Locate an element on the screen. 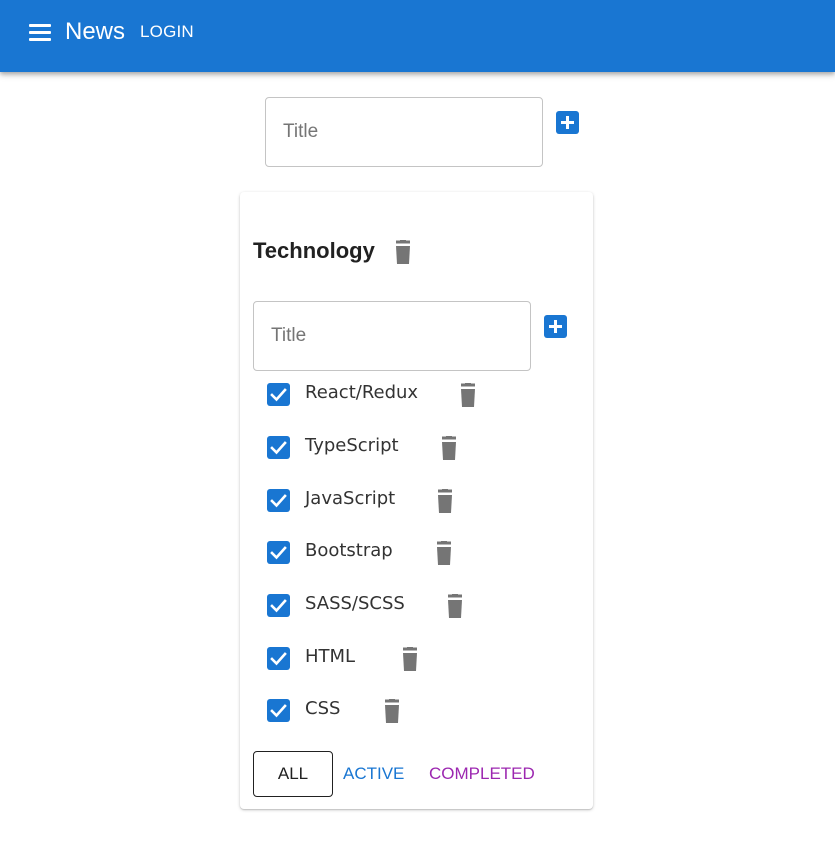 This screenshot has width=835, height=847. login-button: LOGIN is located at coordinates (167, 32).